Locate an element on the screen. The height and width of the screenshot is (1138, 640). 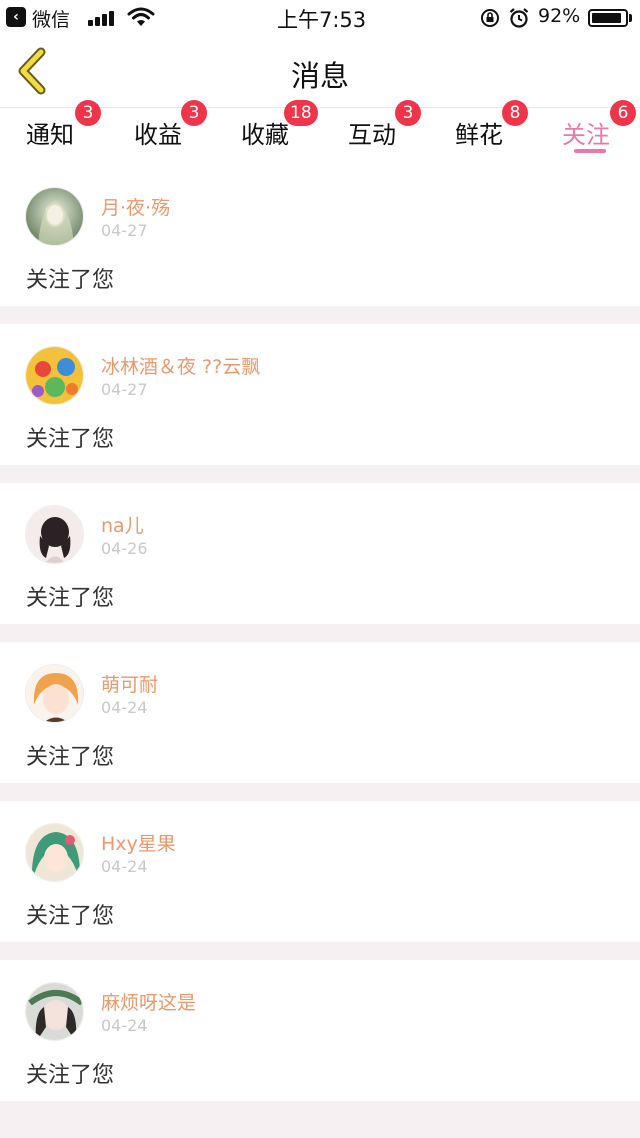
unread-badge: 6 is located at coordinates (623, 113).